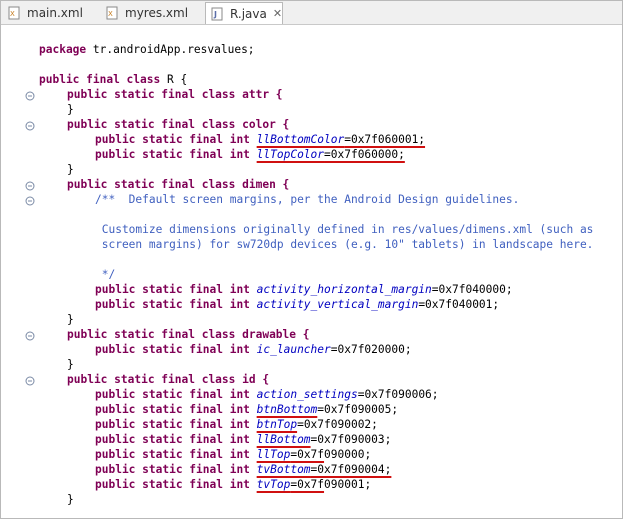 Image resolution: width=623 pixels, height=519 pixels. I want to click on java-file-icon: J, so click(217, 13).